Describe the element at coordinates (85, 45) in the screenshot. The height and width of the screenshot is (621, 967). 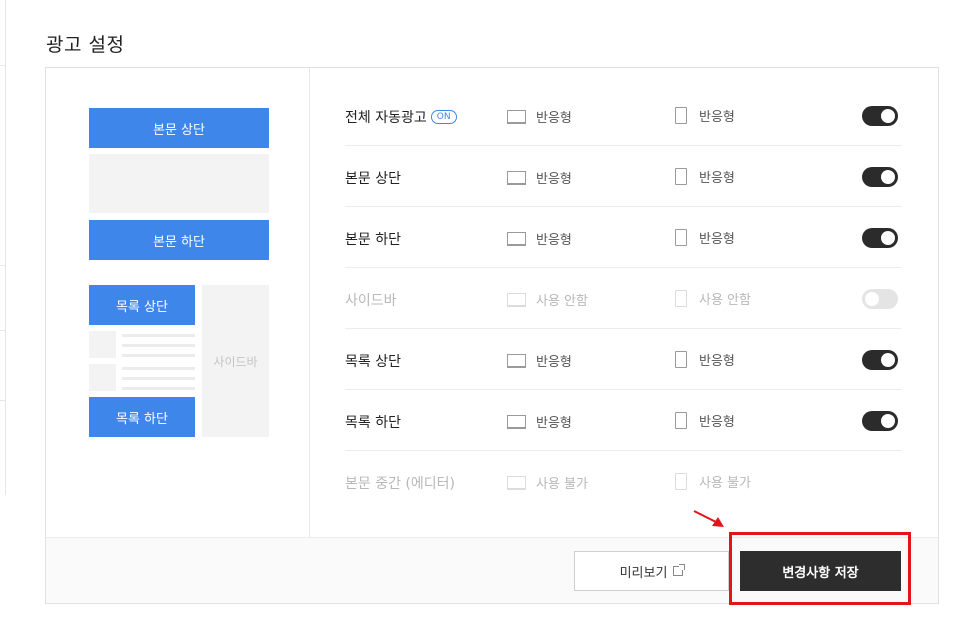
I see `section-title: 광고 설정` at that location.